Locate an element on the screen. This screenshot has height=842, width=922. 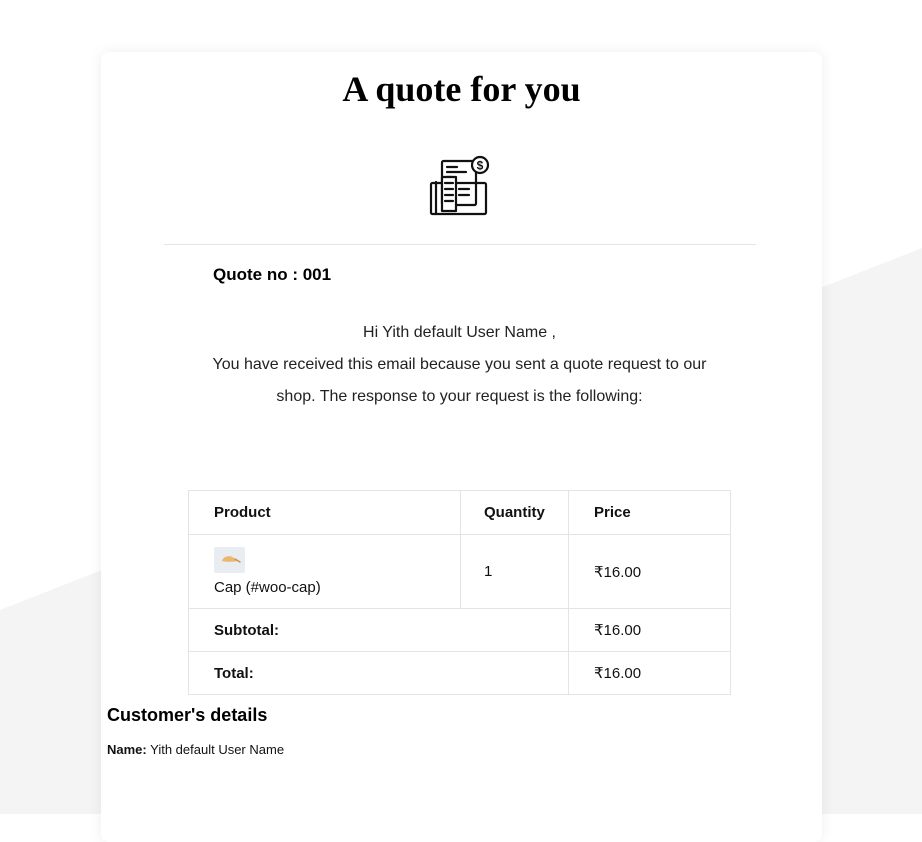
cap-product-thumbnail is located at coordinates (229, 560).